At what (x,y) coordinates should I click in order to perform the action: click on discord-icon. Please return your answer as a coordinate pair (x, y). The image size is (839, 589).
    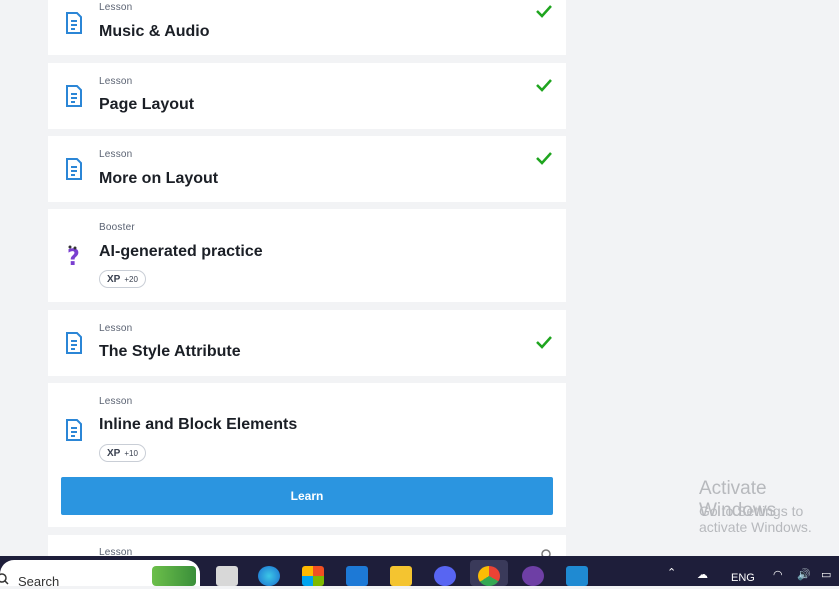
    Looking at the image, I should click on (445, 576).